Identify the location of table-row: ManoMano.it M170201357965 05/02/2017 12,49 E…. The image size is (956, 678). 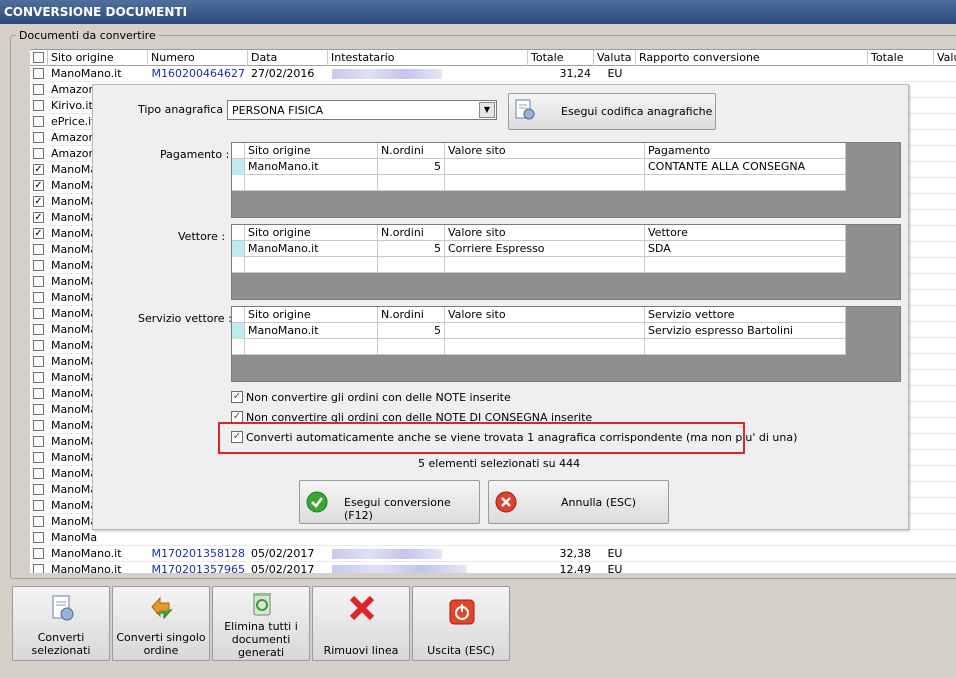
(493, 567).